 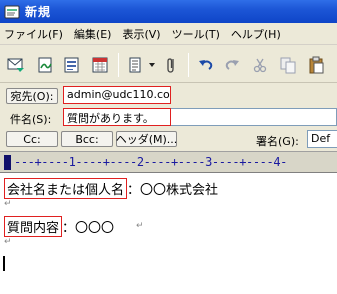 I want to click on attach-icon, so click(x=172, y=65).